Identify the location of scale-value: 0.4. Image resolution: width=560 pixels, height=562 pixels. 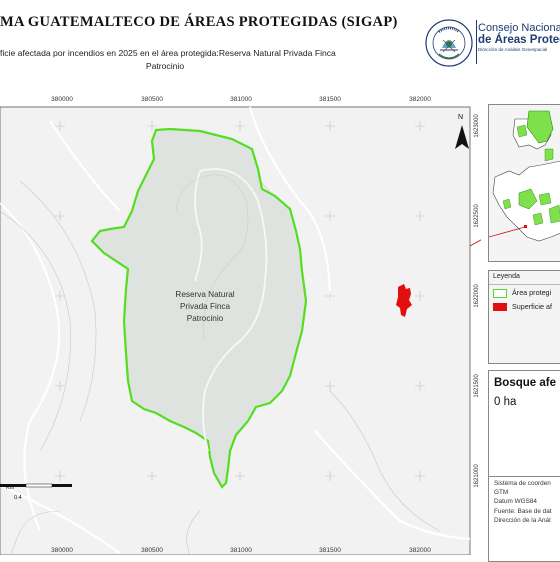
(18, 498).